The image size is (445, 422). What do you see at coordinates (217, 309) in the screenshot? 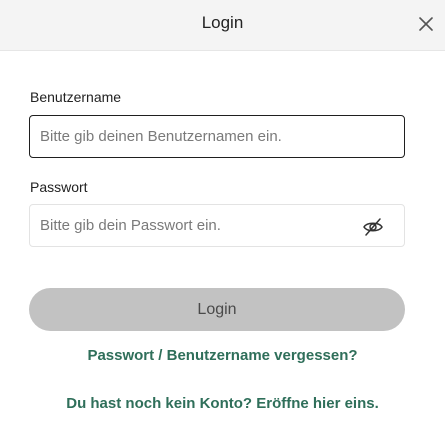
I see `login-button: Login` at bounding box center [217, 309].